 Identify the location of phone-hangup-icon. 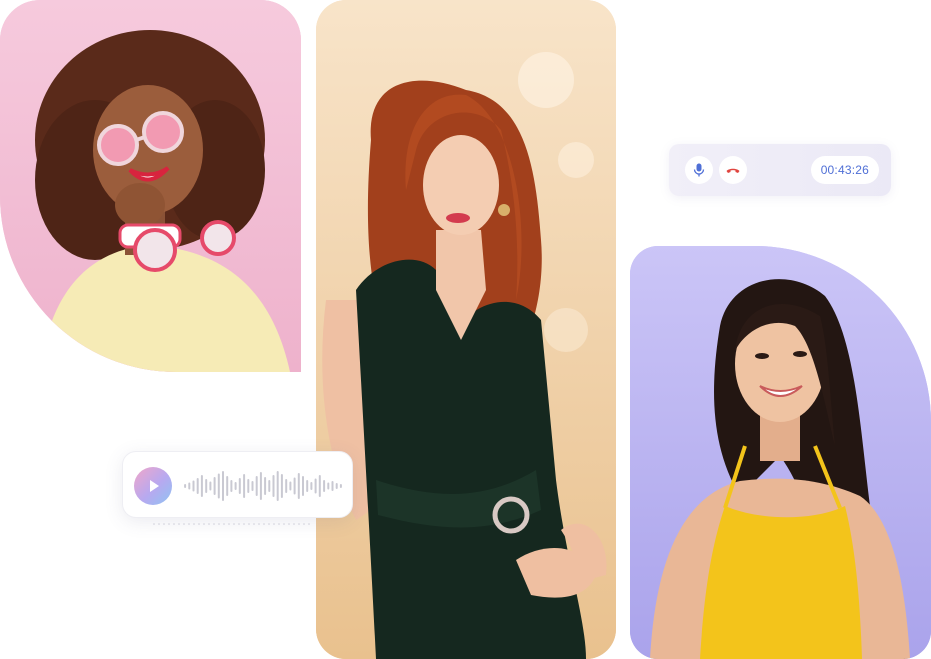
(733, 170).